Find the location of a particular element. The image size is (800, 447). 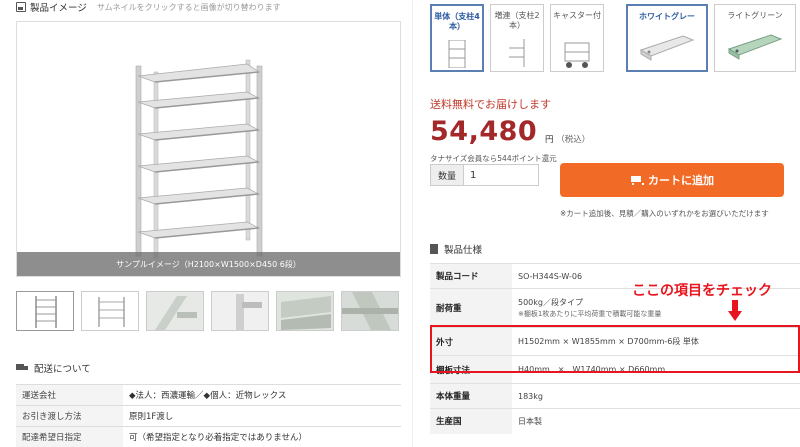

spec-label: 生産国 is located at coordinates (471, 421).